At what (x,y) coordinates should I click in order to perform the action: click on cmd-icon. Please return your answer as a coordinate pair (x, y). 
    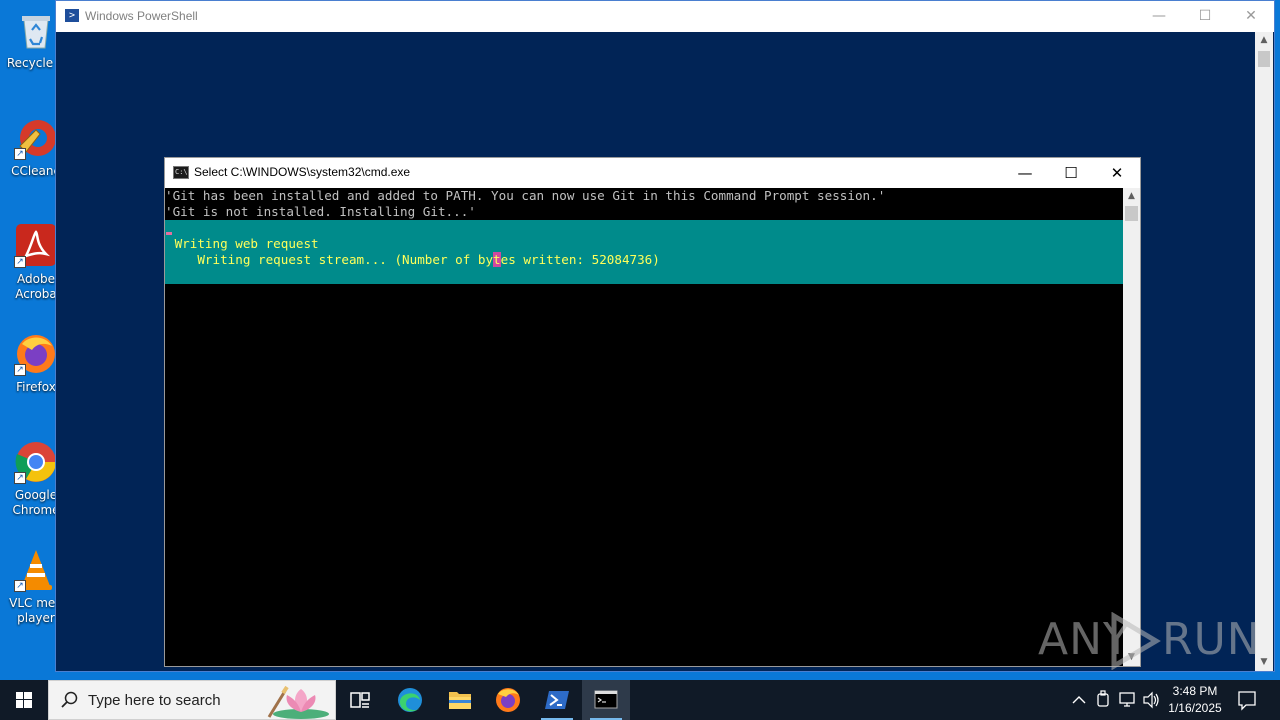
    Looking at the image, I should click on (606, 699).